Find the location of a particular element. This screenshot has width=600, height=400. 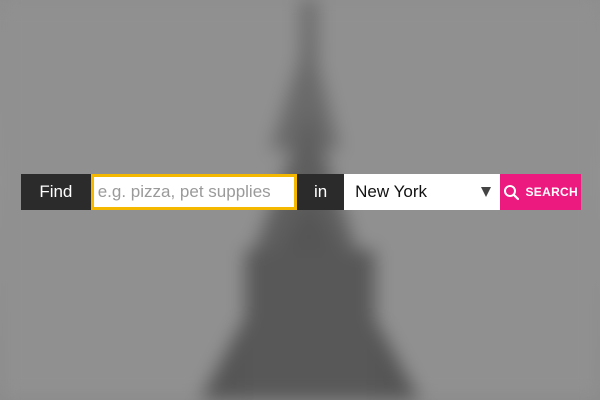

search-button-label: SEARCH is located at coordinates (551, 192).